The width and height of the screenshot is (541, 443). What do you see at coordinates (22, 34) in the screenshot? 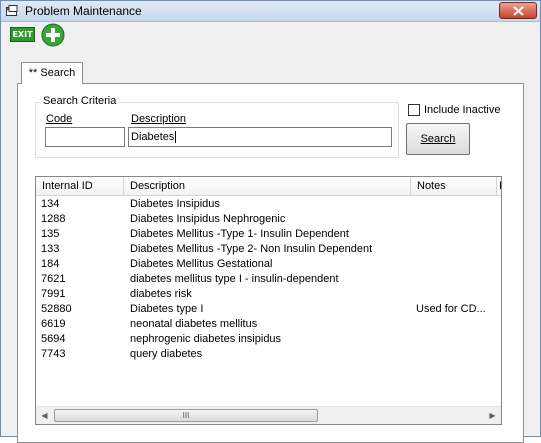
I see `exit-button: EXIT` at bounding box center [22, 34].